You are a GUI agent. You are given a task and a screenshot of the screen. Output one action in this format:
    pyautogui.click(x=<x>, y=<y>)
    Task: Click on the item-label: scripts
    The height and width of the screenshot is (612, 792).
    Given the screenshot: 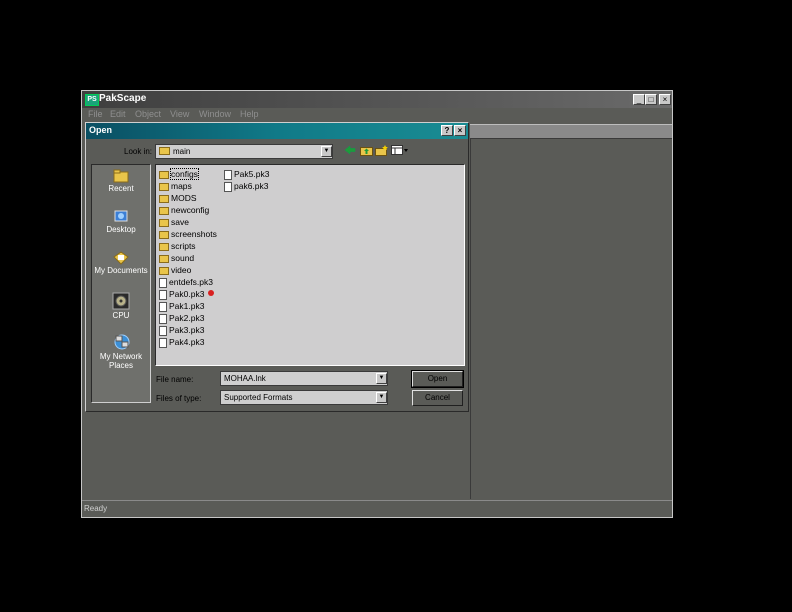 What is the action you would take?
    pyautogui.click(x=183, y=246)
    